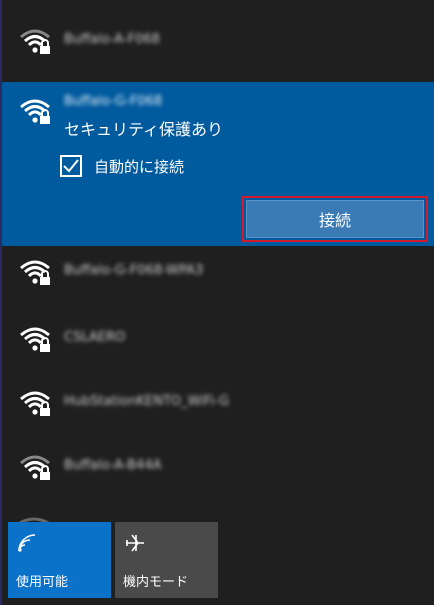 This screenshot has width=434, height=605. What do you see at coordinates (139, 166) in the screenshot?
I see `auto-connect-label: 自動的に接続` at bounding box center [139, 166].